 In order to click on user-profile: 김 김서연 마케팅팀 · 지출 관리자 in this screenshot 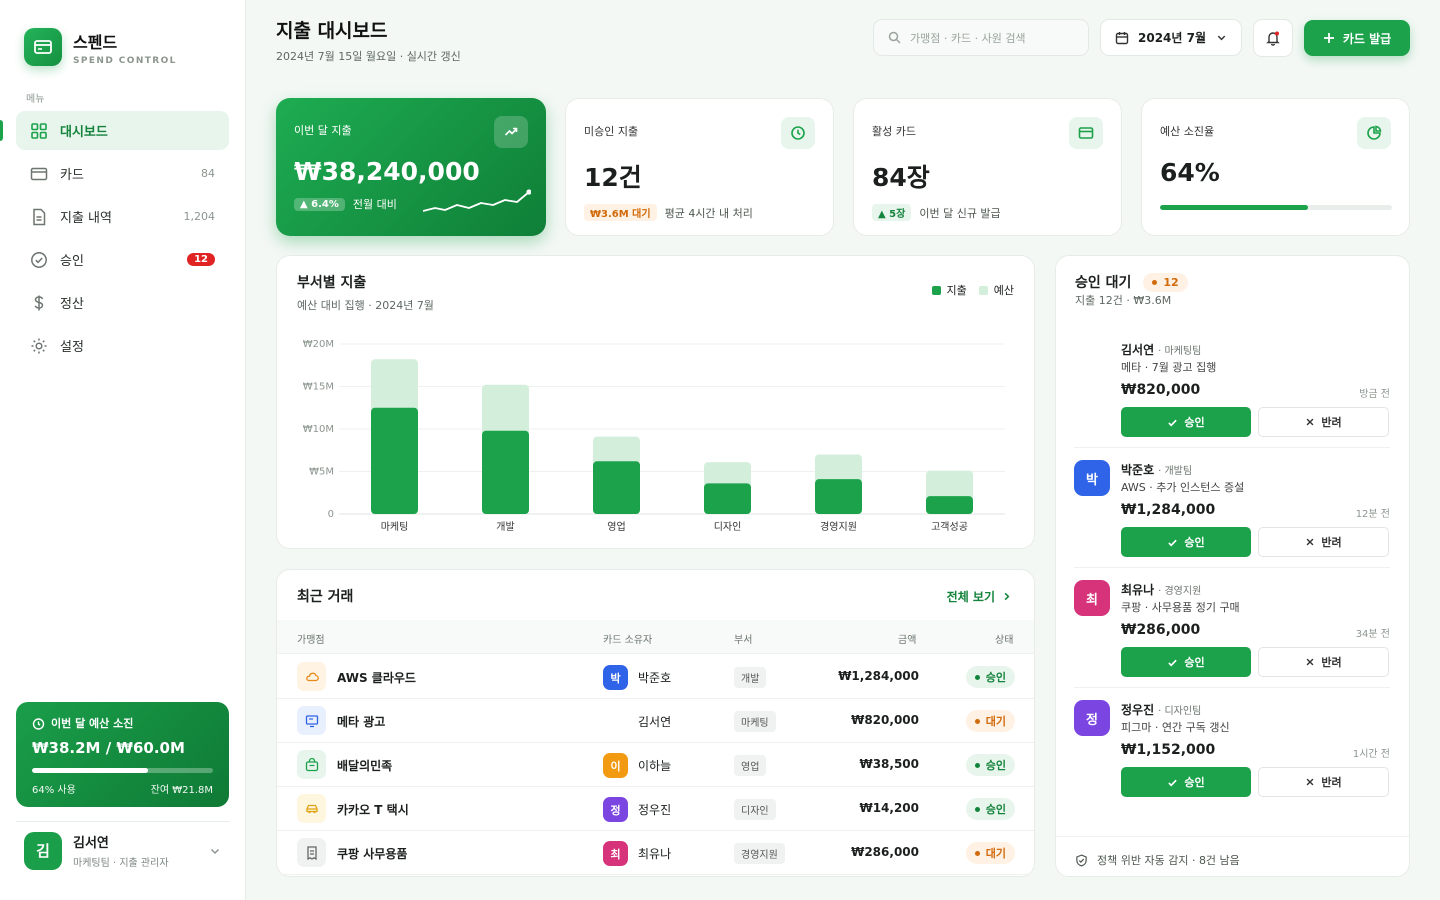, I will do `click(122, 850)`.